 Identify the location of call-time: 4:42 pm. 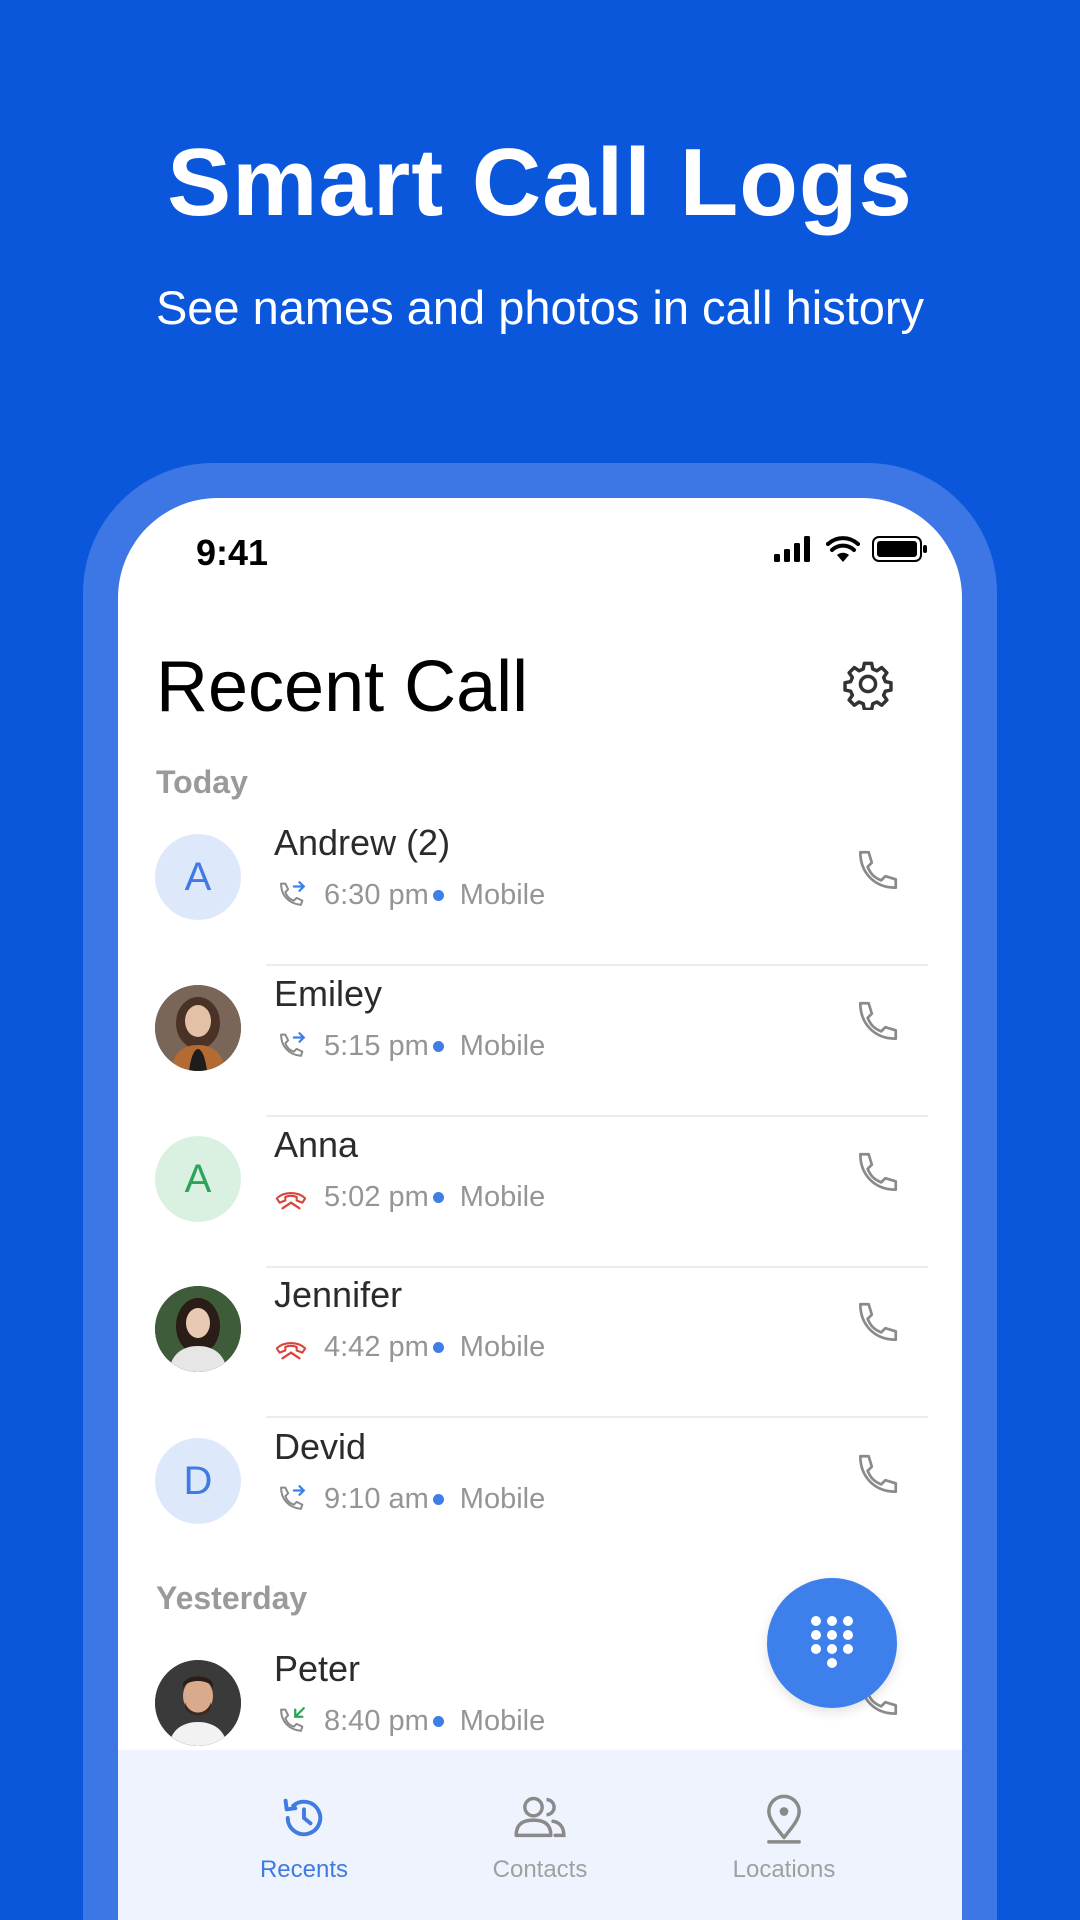
(376, 1346).